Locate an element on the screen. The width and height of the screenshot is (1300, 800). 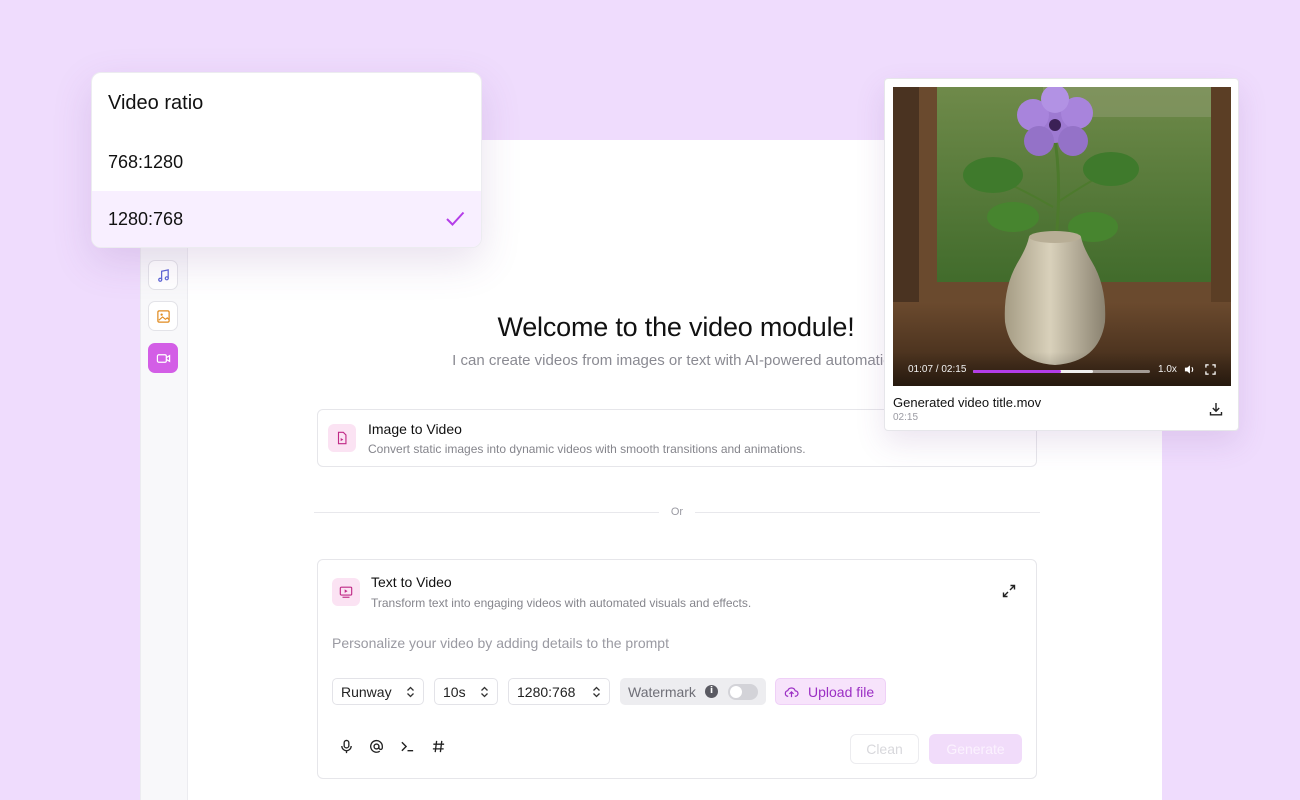
text-to-video-title: Text to Video is located at coordinates (411, 582).